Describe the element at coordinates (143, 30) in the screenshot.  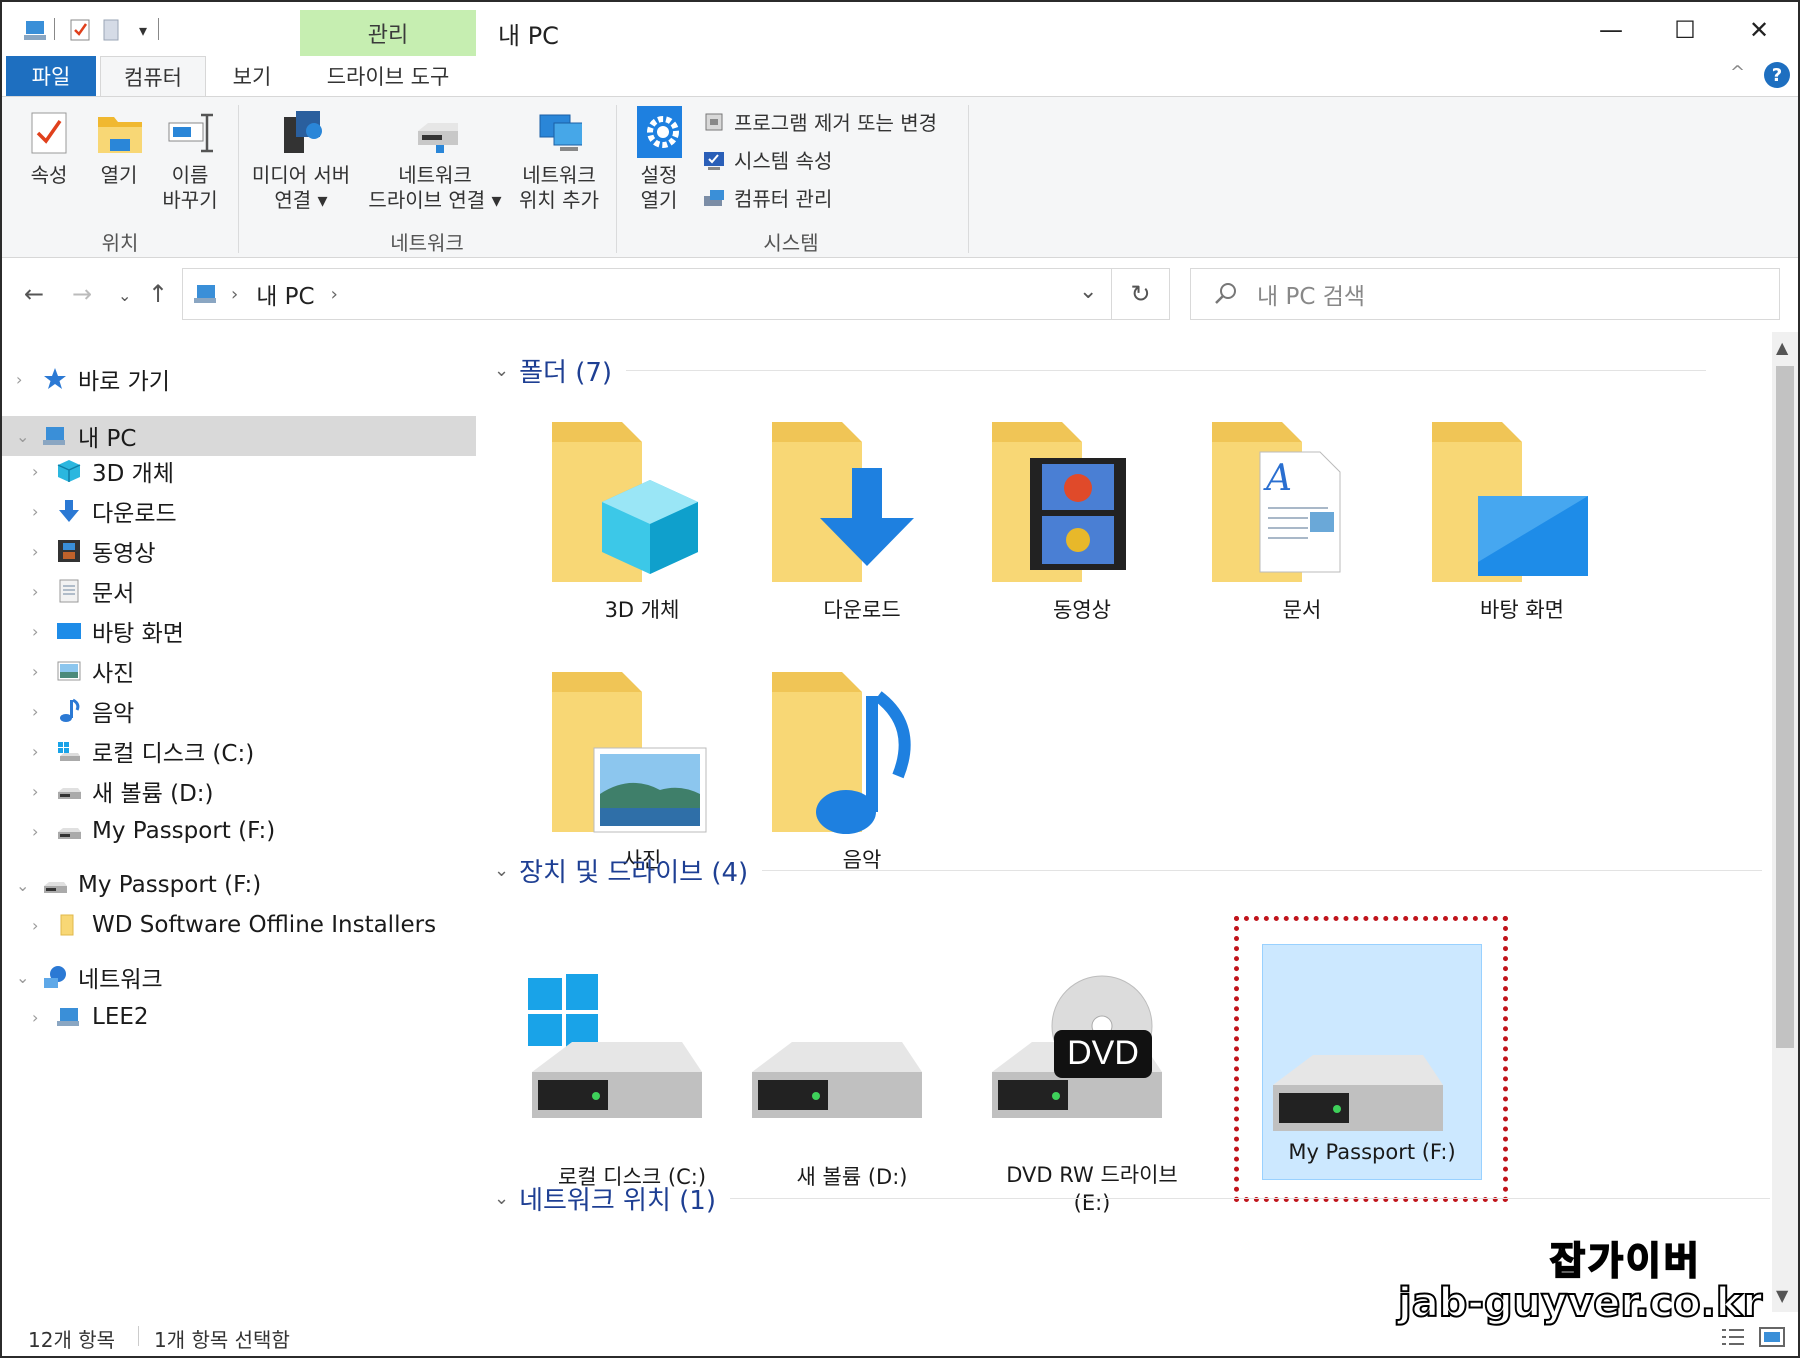
I see `quick-access-dropdown-icon: ▾` at that location.